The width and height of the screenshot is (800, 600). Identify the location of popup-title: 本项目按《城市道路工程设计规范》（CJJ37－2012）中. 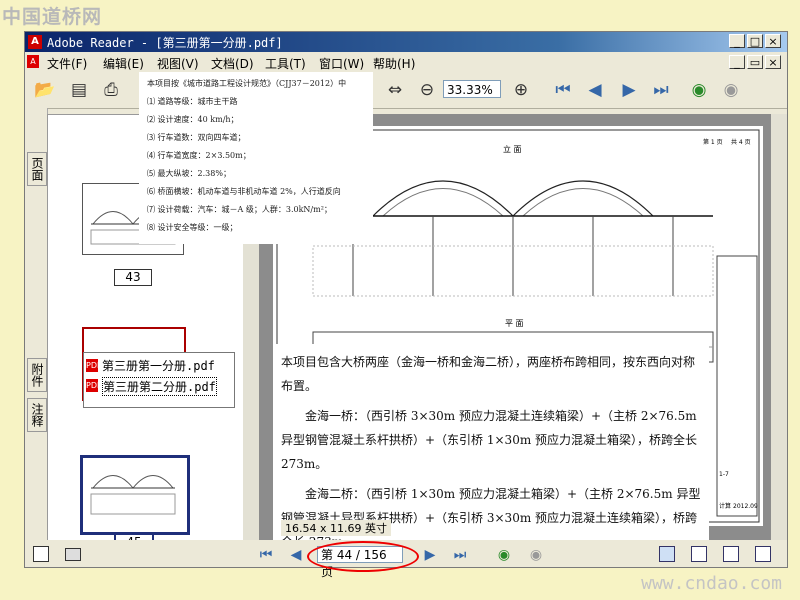
(247, 83).